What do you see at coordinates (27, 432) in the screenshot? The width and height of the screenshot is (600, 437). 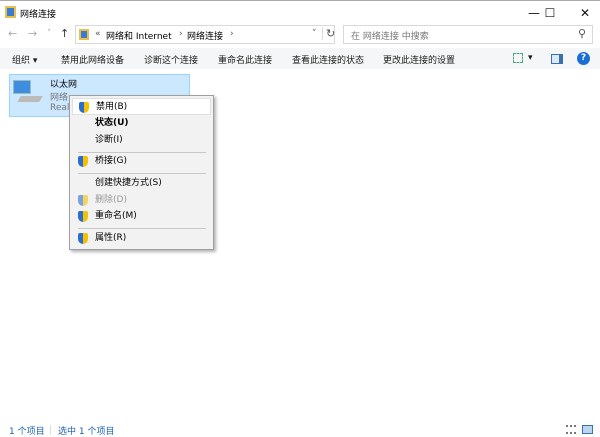 I see `item-count: 1 个项目` at bounding box center [27, 432].